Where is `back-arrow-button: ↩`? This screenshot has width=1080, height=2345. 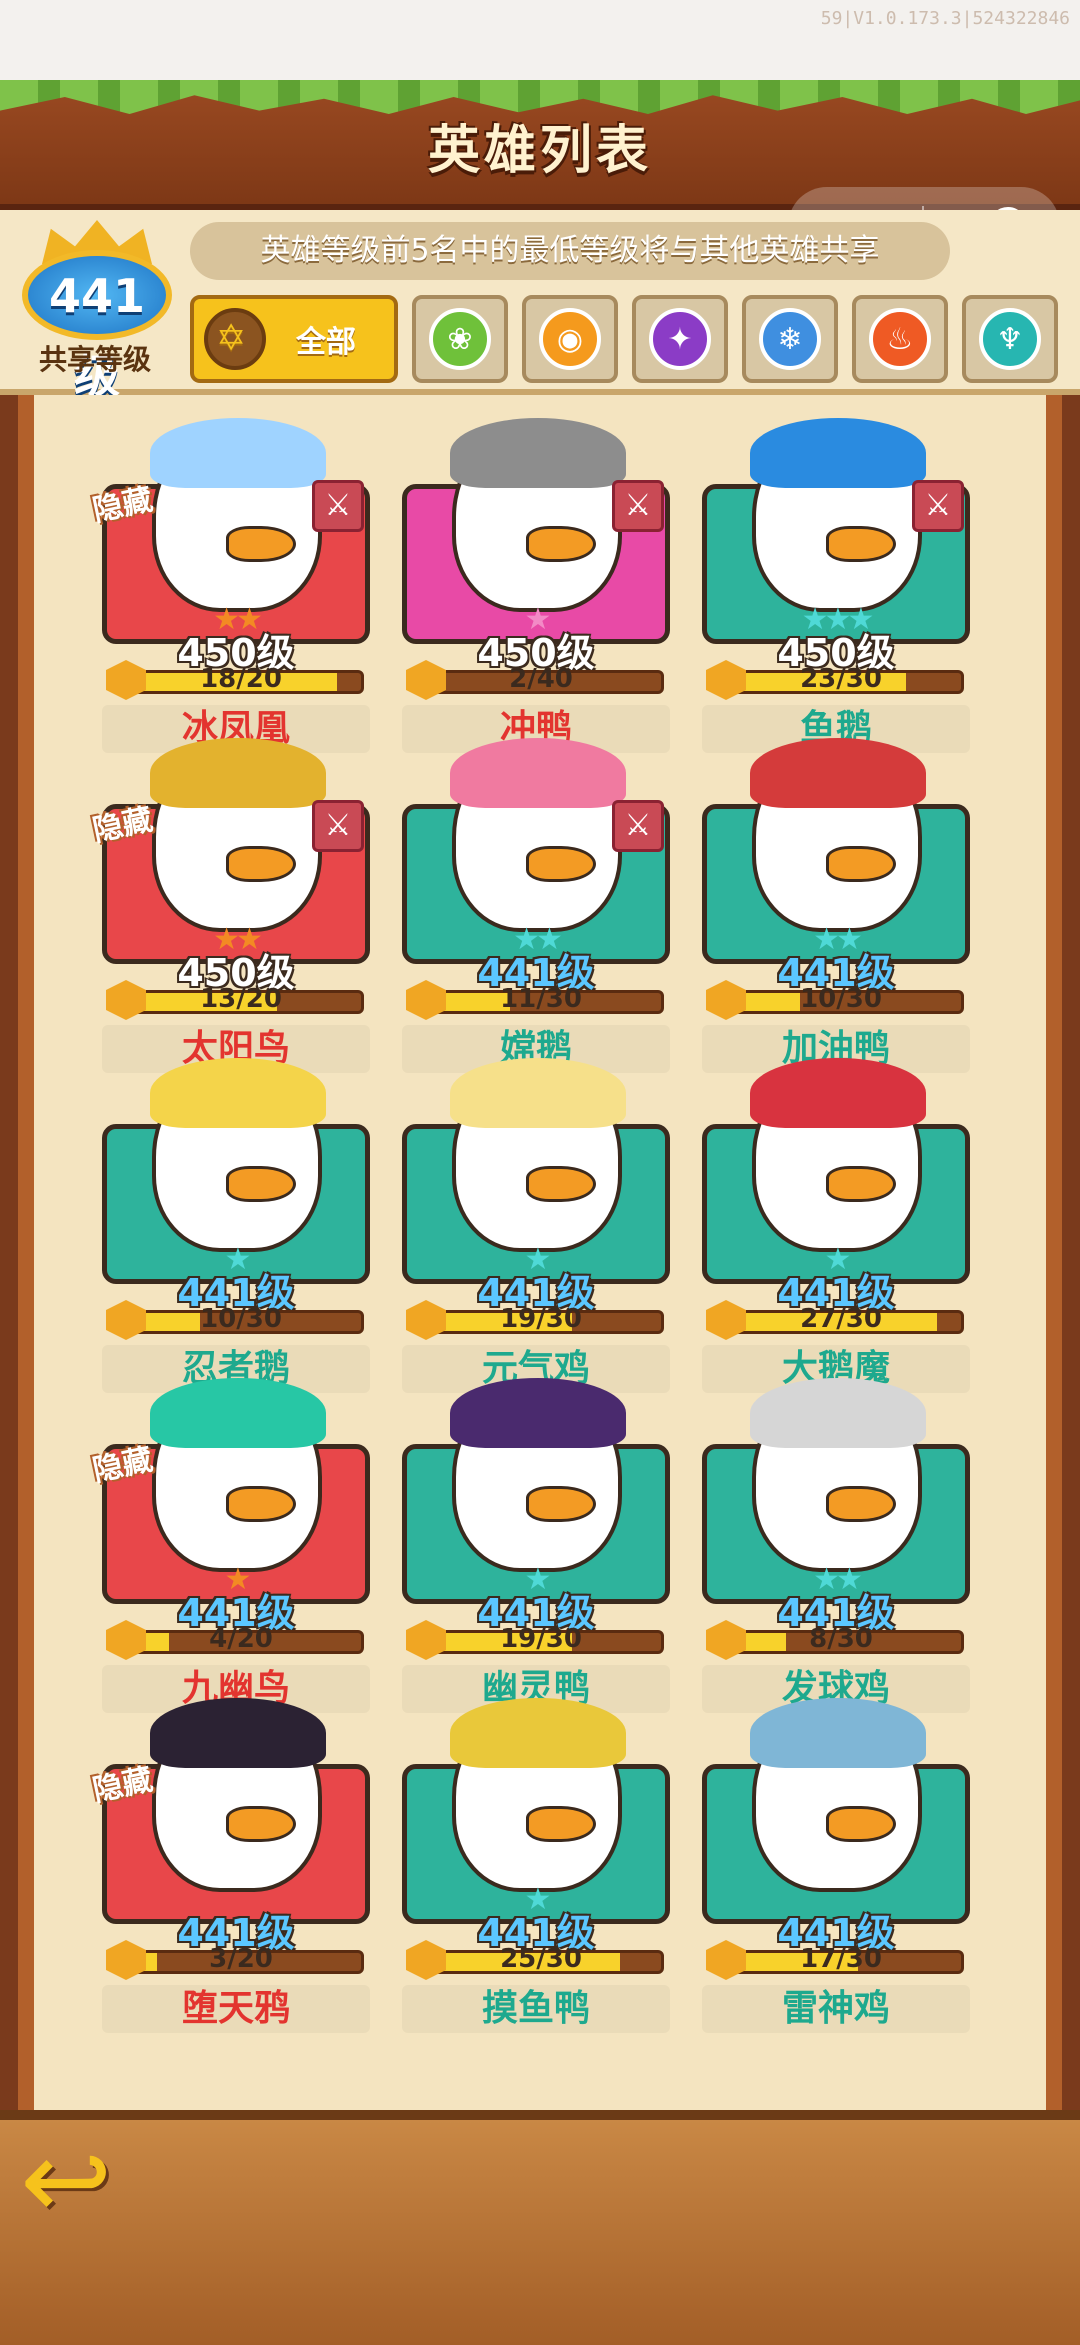
back-arrow-button: ↩ is located at coordinates (95, 2182).